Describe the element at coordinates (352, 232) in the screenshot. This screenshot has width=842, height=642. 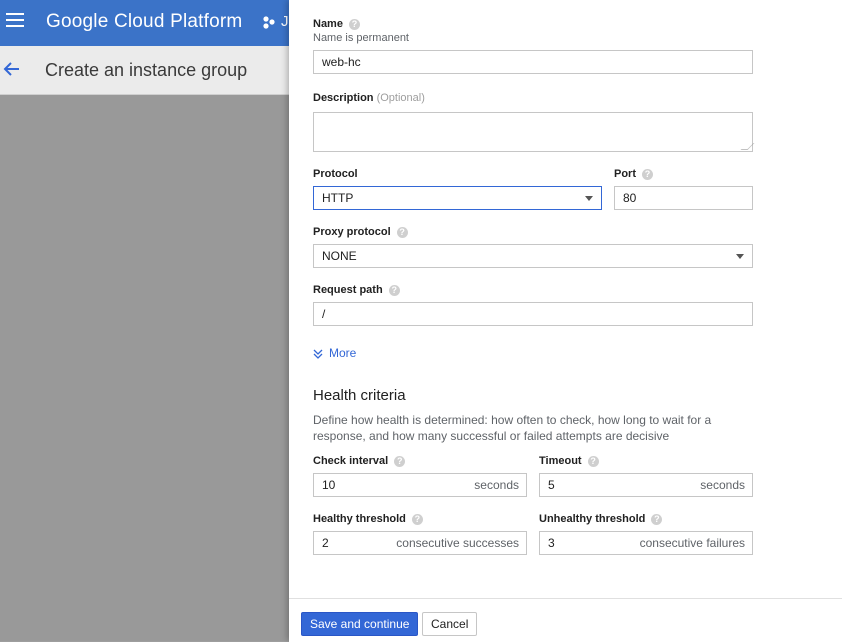
I see `proxy-protocol-label-text: Proxy protocol` at that location.